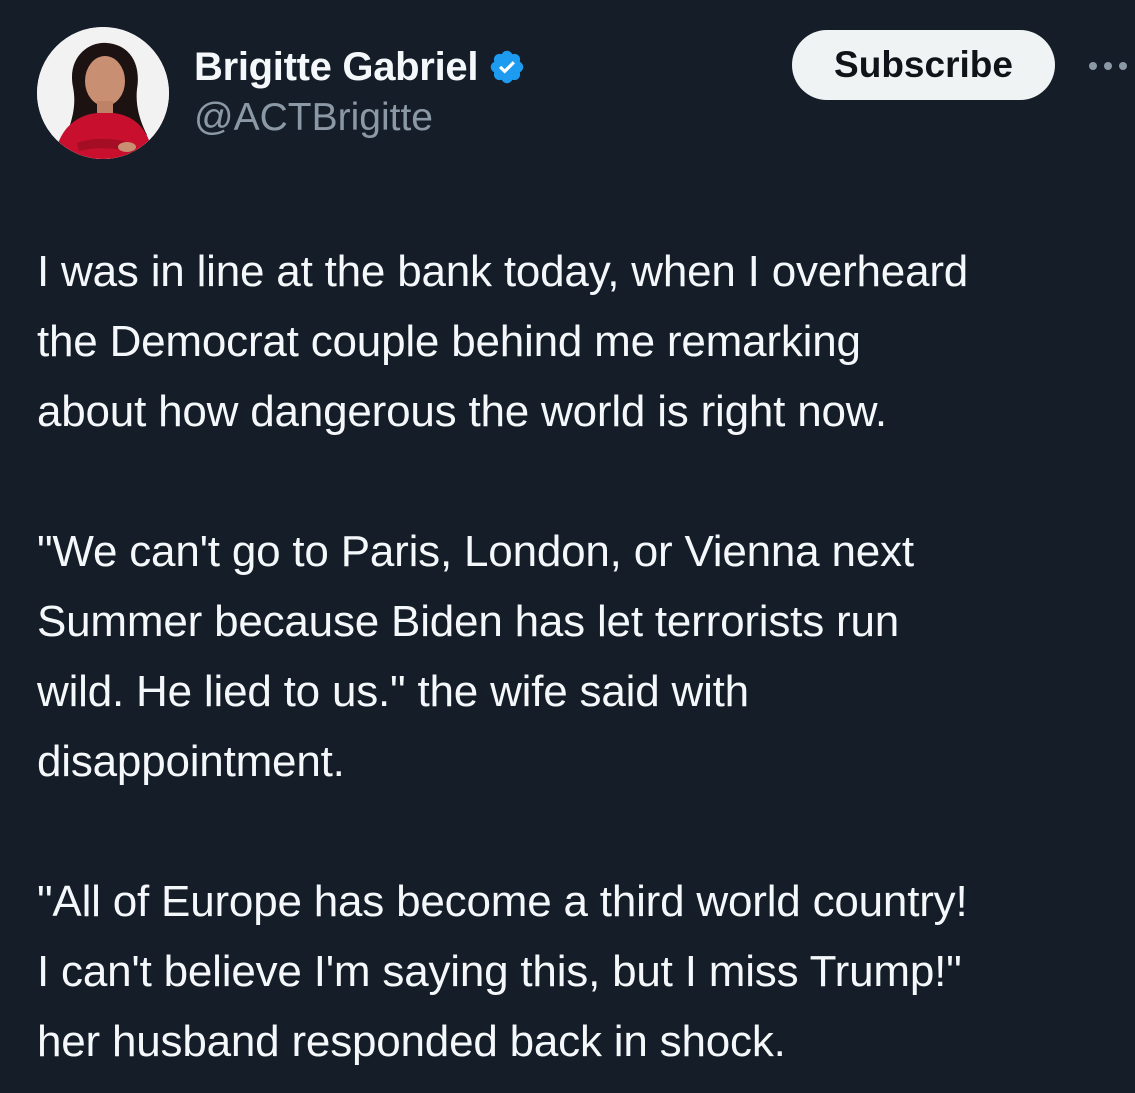 This screenshot has width=1135, height=1093. Describe the element at coordinates (1109, 66) in the screenshot. I see `more-options-icon` at that location.